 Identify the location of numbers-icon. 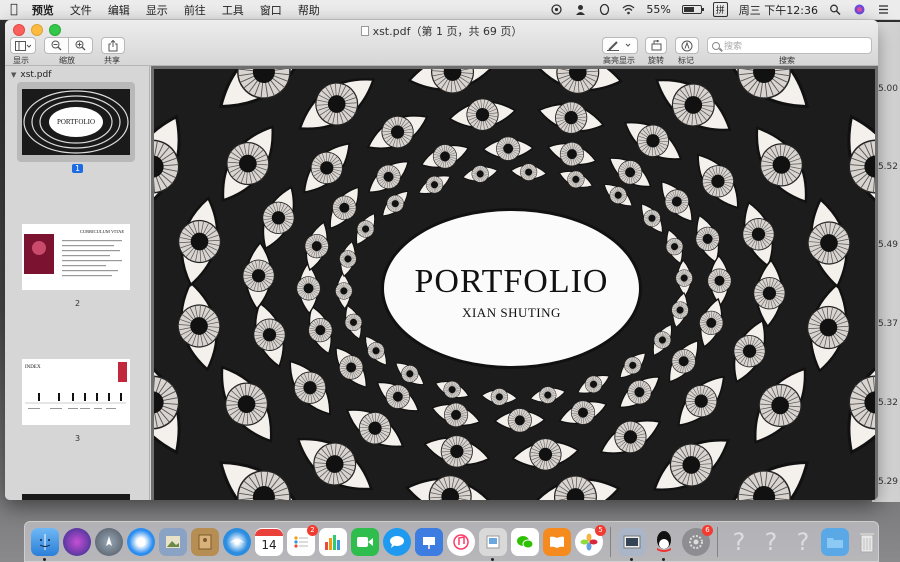
(333, 541).